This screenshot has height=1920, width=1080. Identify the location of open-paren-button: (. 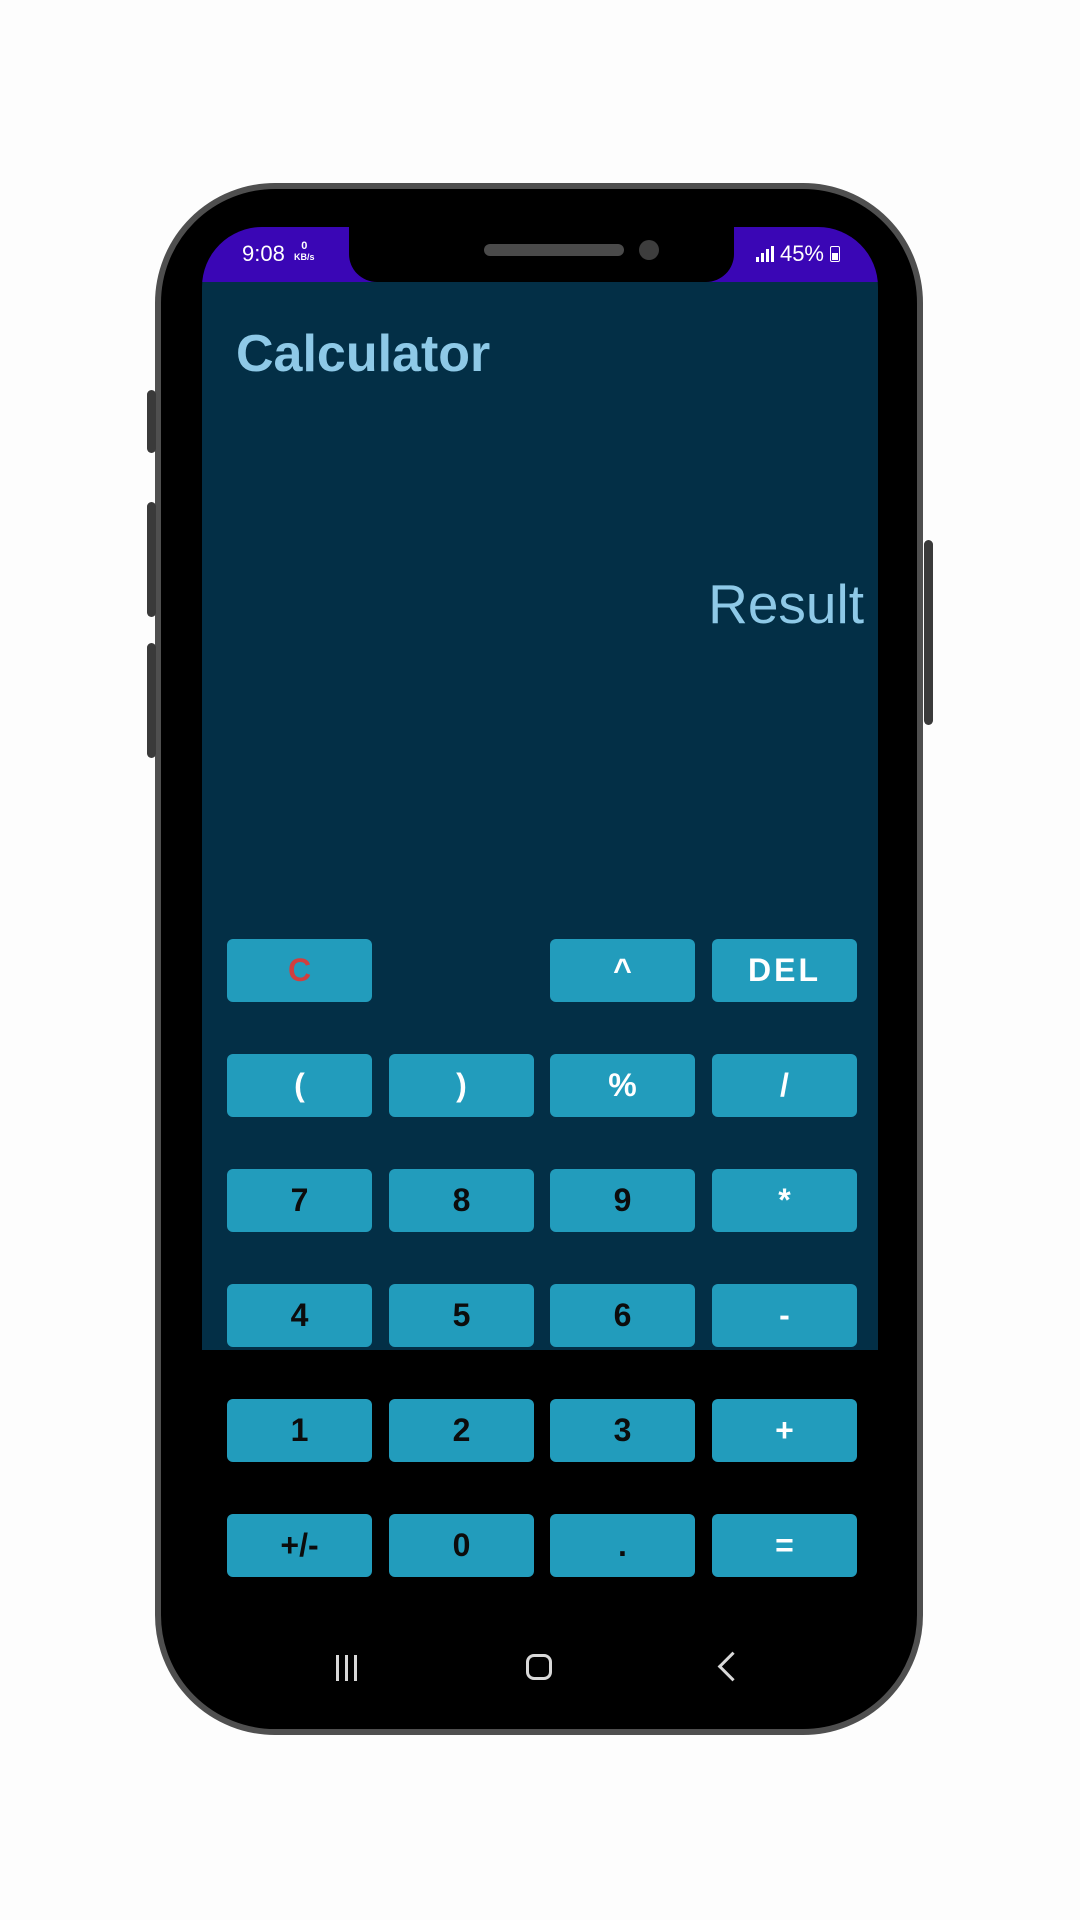
(299, 1085).